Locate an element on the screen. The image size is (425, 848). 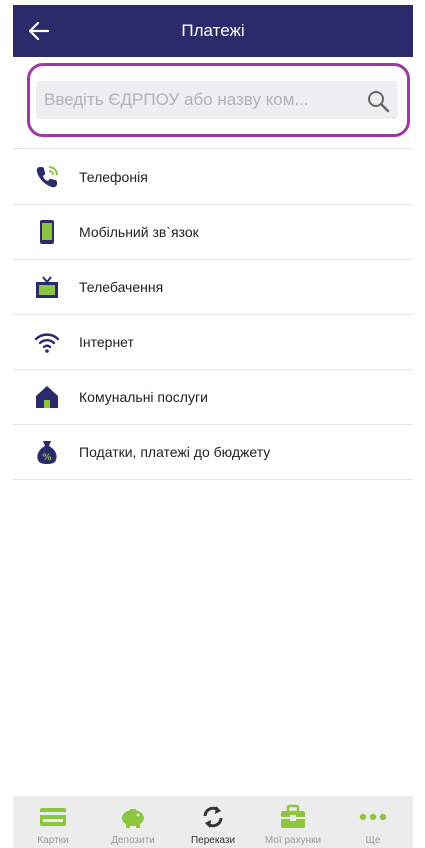
back-button is located at coordinates (39, 31).